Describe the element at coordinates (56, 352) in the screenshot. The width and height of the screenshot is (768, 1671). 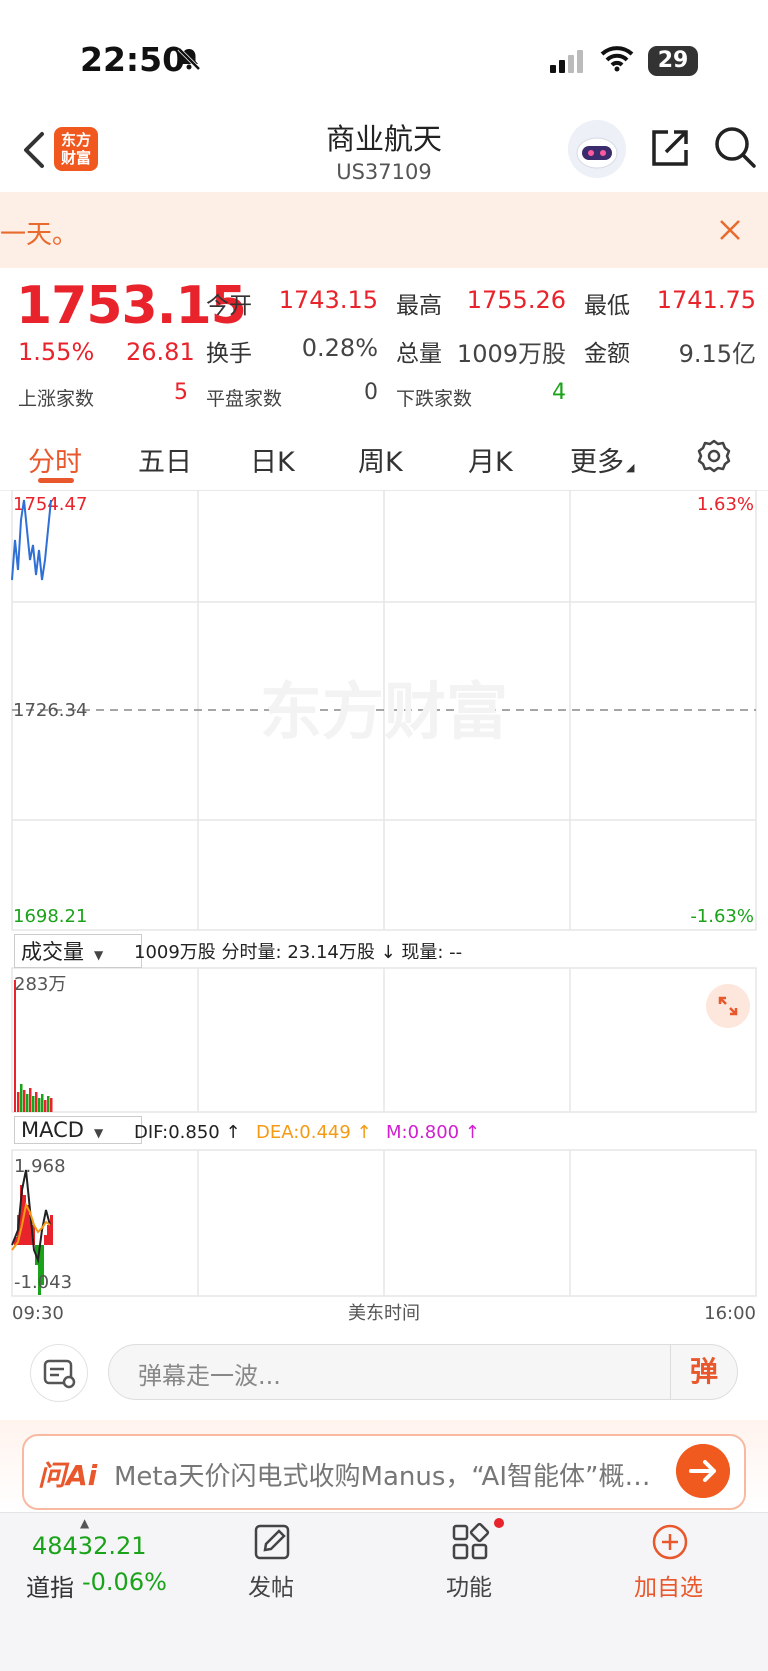
I see `change-percent: 1.55%` at that location.